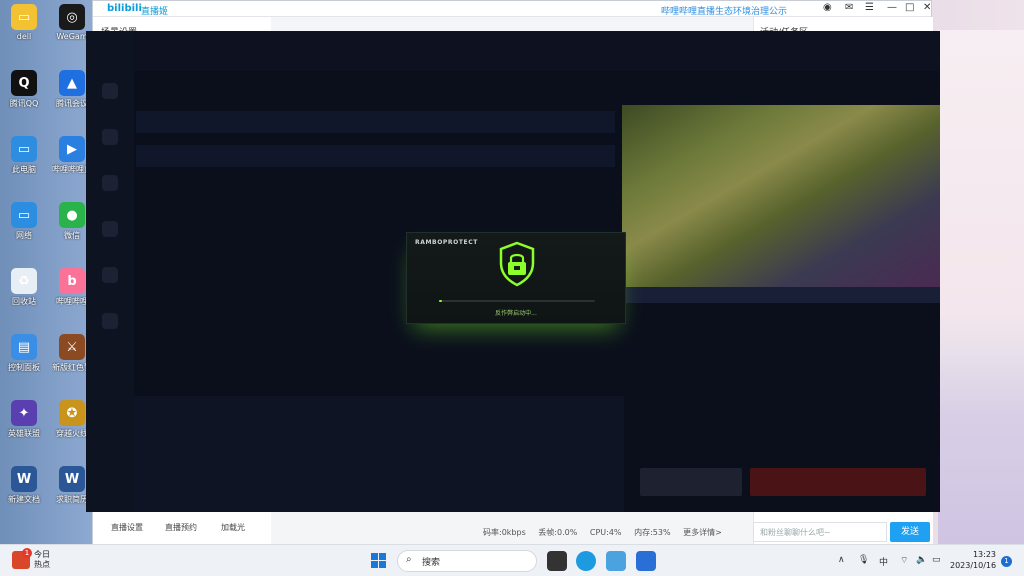 The image size is (1024, 576). I want to click on game-launcher-icon, so click(646, 561).